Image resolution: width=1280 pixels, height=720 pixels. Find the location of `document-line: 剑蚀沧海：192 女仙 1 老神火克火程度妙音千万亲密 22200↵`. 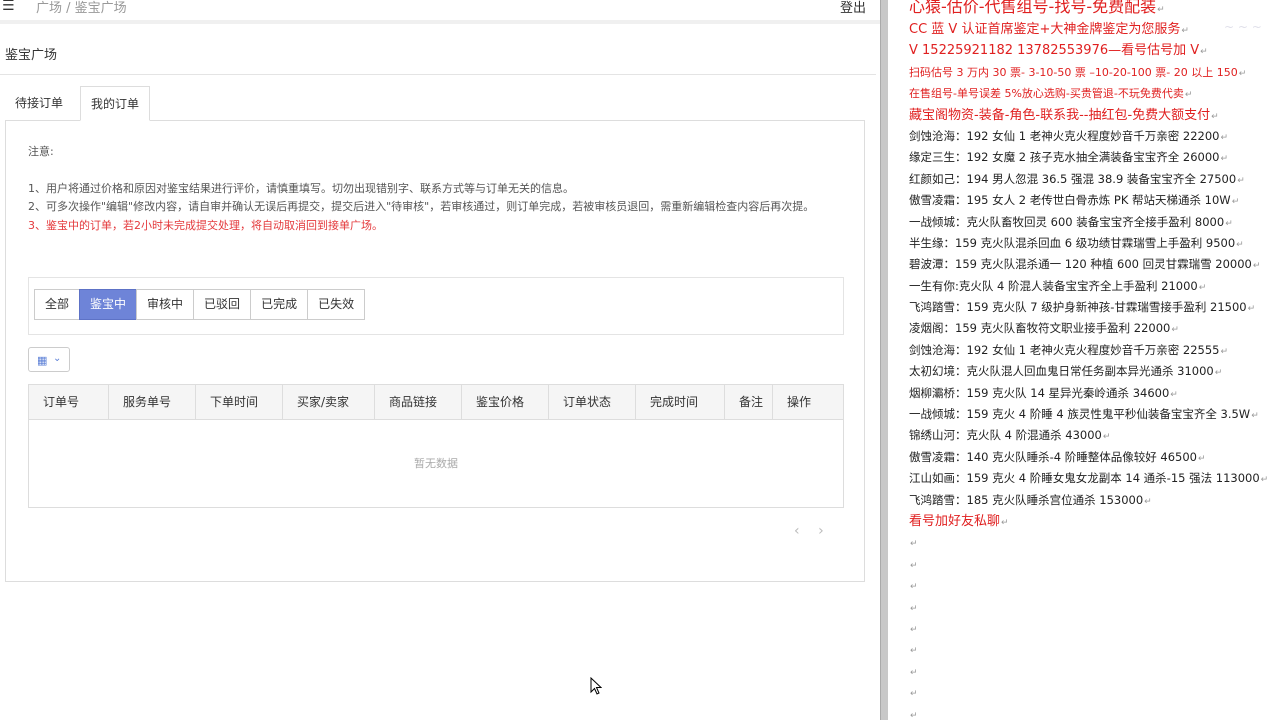

document-line: 剑蚀沧海：192 女仙 1 老神火克火程度妙音千万亲密 22200↵ is located at coordinates (1094, 136).